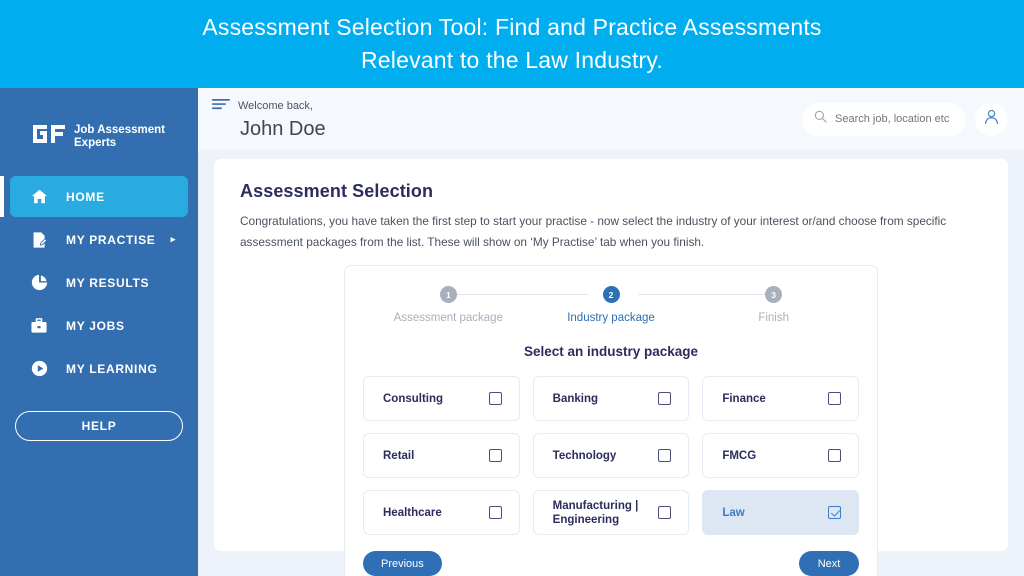 This screenshot has height=576, width=1024. I want to click on step-label-2: Industry package, so click(611, 318).